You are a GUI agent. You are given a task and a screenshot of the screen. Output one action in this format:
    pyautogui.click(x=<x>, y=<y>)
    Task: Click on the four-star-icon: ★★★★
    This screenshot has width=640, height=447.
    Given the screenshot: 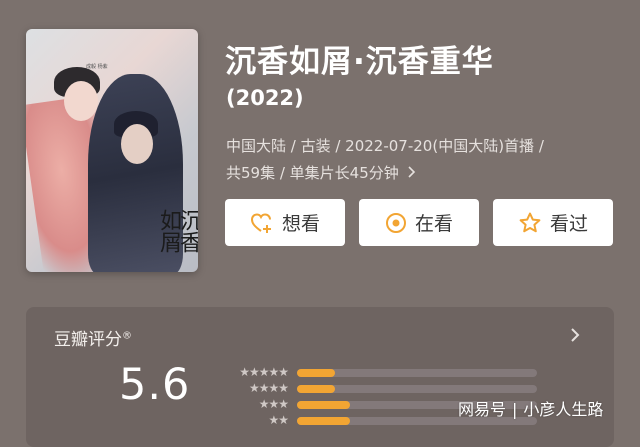 What is the action you would take?
    pyautogui.click(x=268, y=388)
    